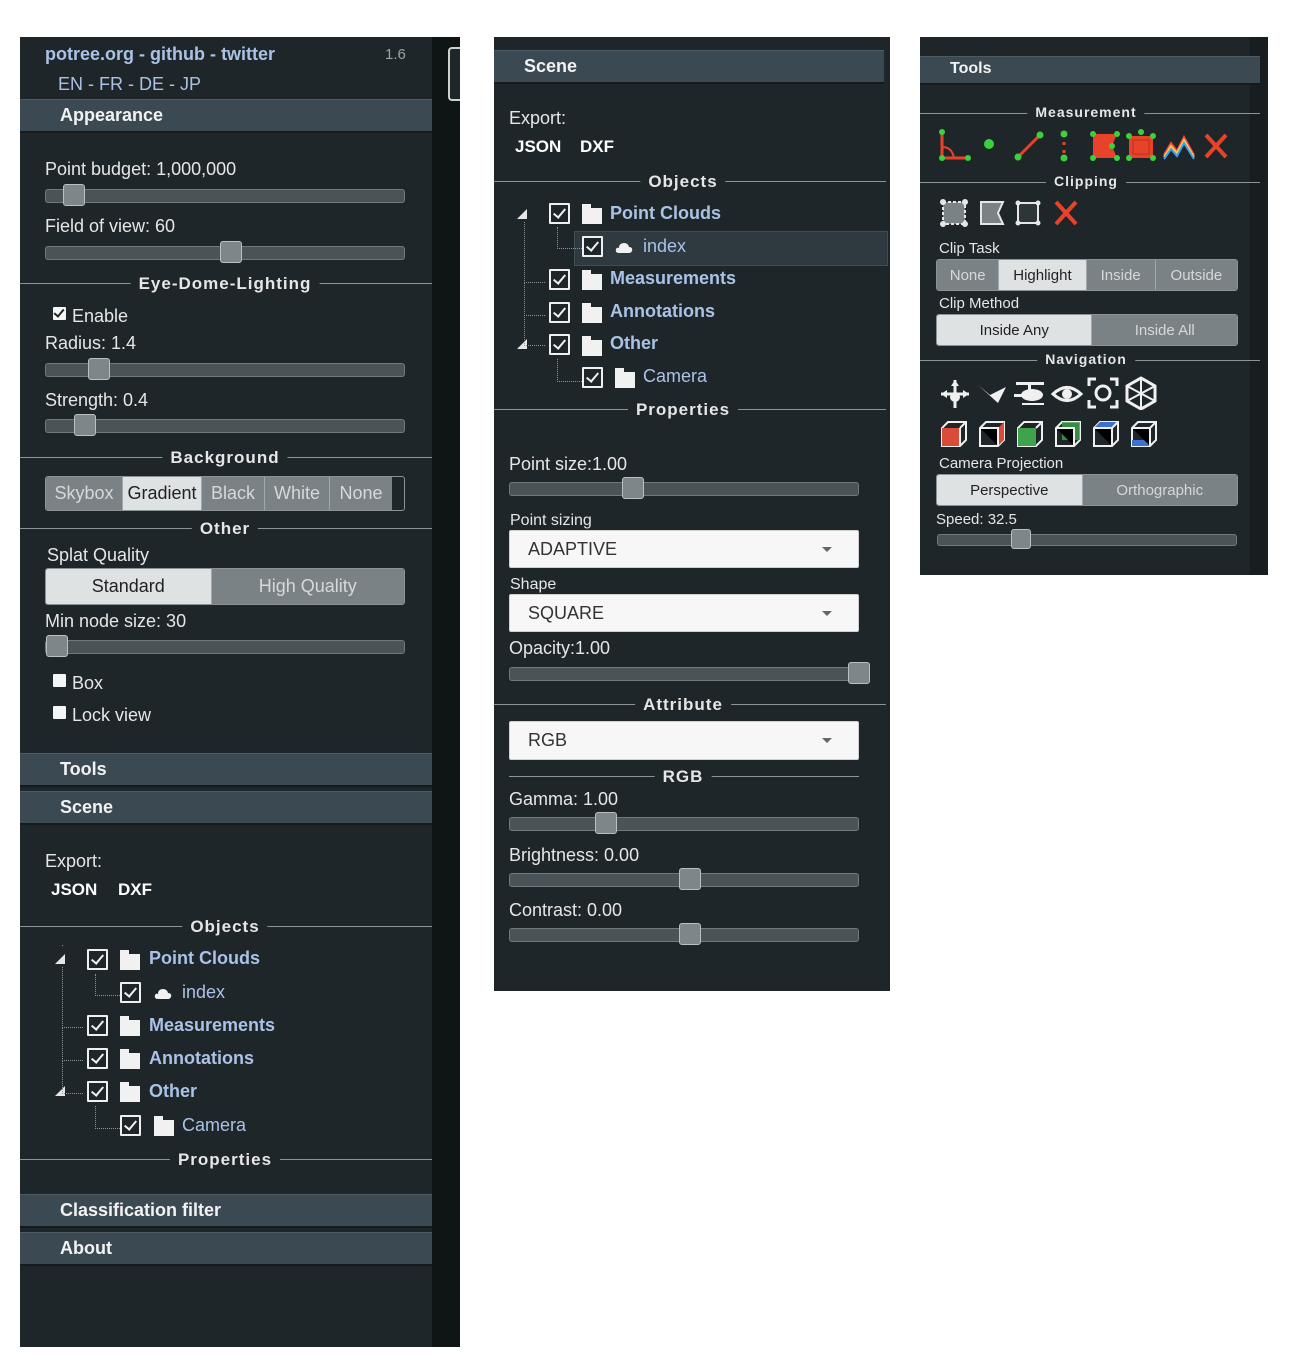 The height and width of the screenshot is (1362, 1290). What do you see at coordinates (1030, 396) in the screenshot?
I see `helicopter-controls-icon` at bounding box center [1030, 396].